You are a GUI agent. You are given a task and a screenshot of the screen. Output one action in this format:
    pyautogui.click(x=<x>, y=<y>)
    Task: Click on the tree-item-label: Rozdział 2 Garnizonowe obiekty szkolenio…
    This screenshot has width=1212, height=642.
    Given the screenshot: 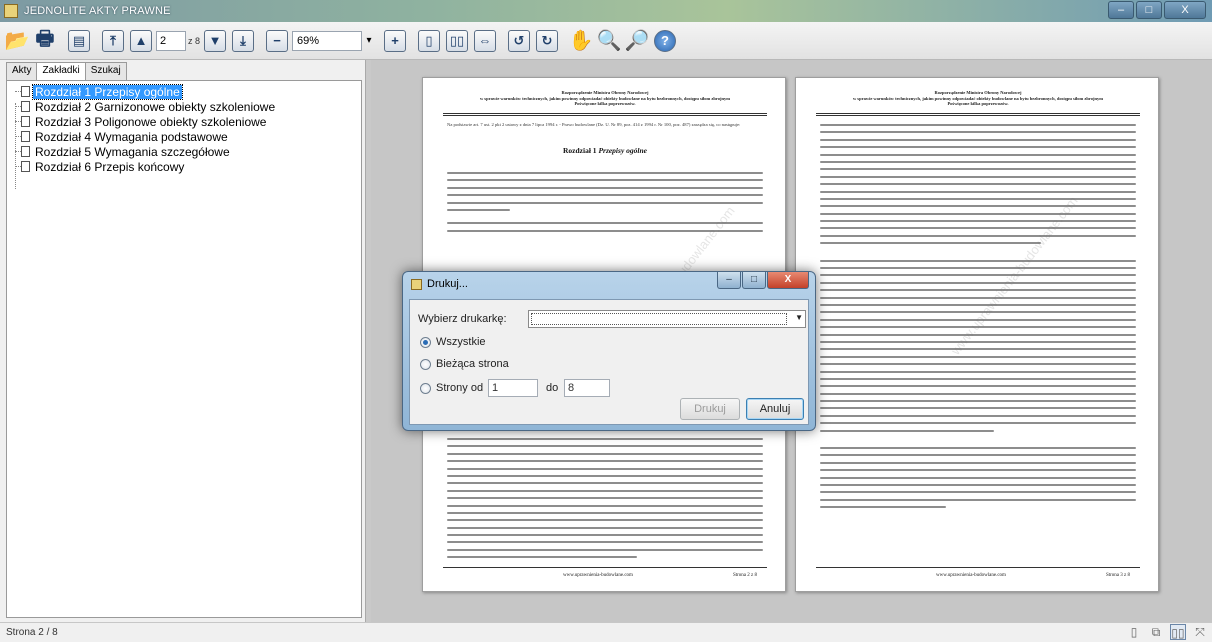 What is the action you would take?
    pyautogui.click(x=155, y=106)
    